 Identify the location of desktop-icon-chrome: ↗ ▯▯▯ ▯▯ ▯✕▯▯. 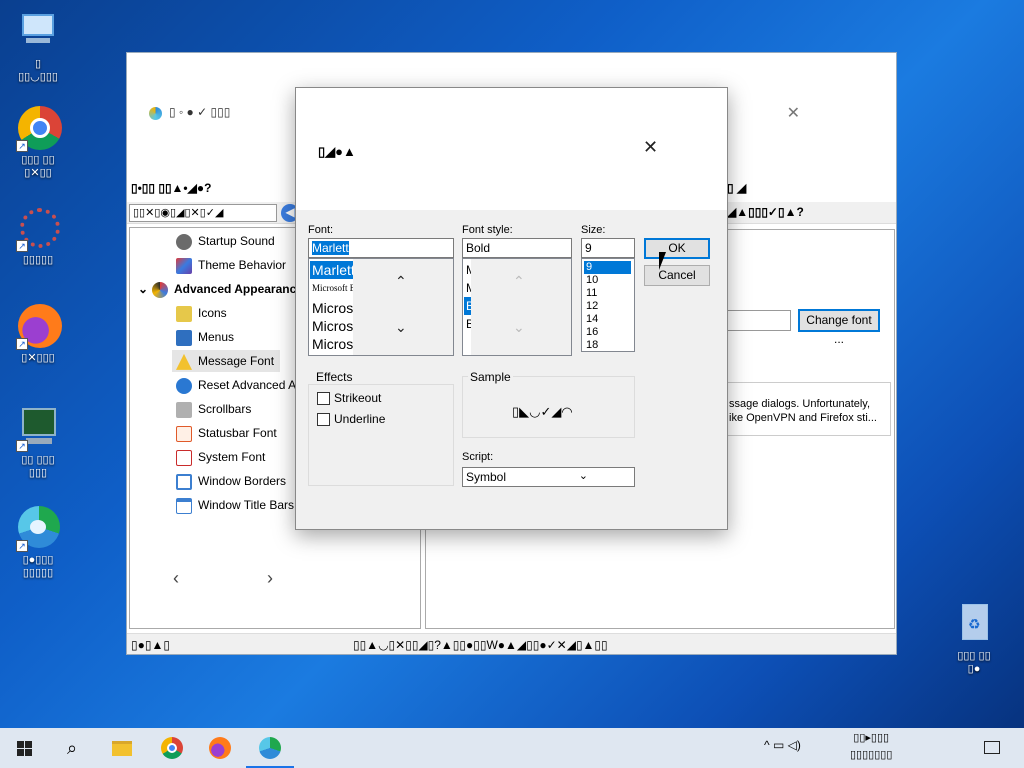
(38, 143).